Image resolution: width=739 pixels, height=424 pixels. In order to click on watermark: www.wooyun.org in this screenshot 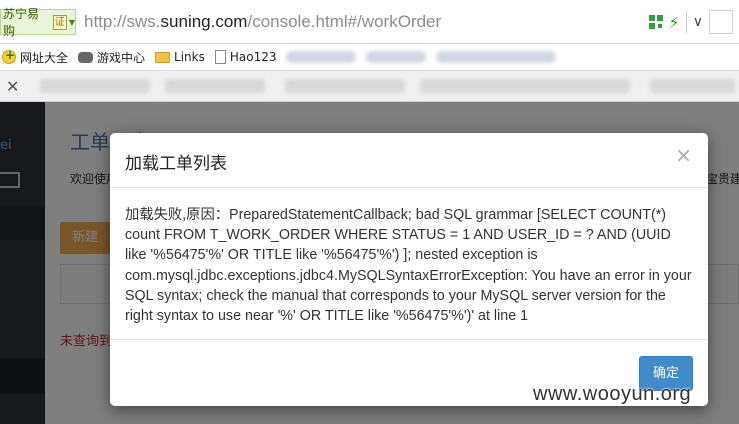, I will do `click(612, 394)`.